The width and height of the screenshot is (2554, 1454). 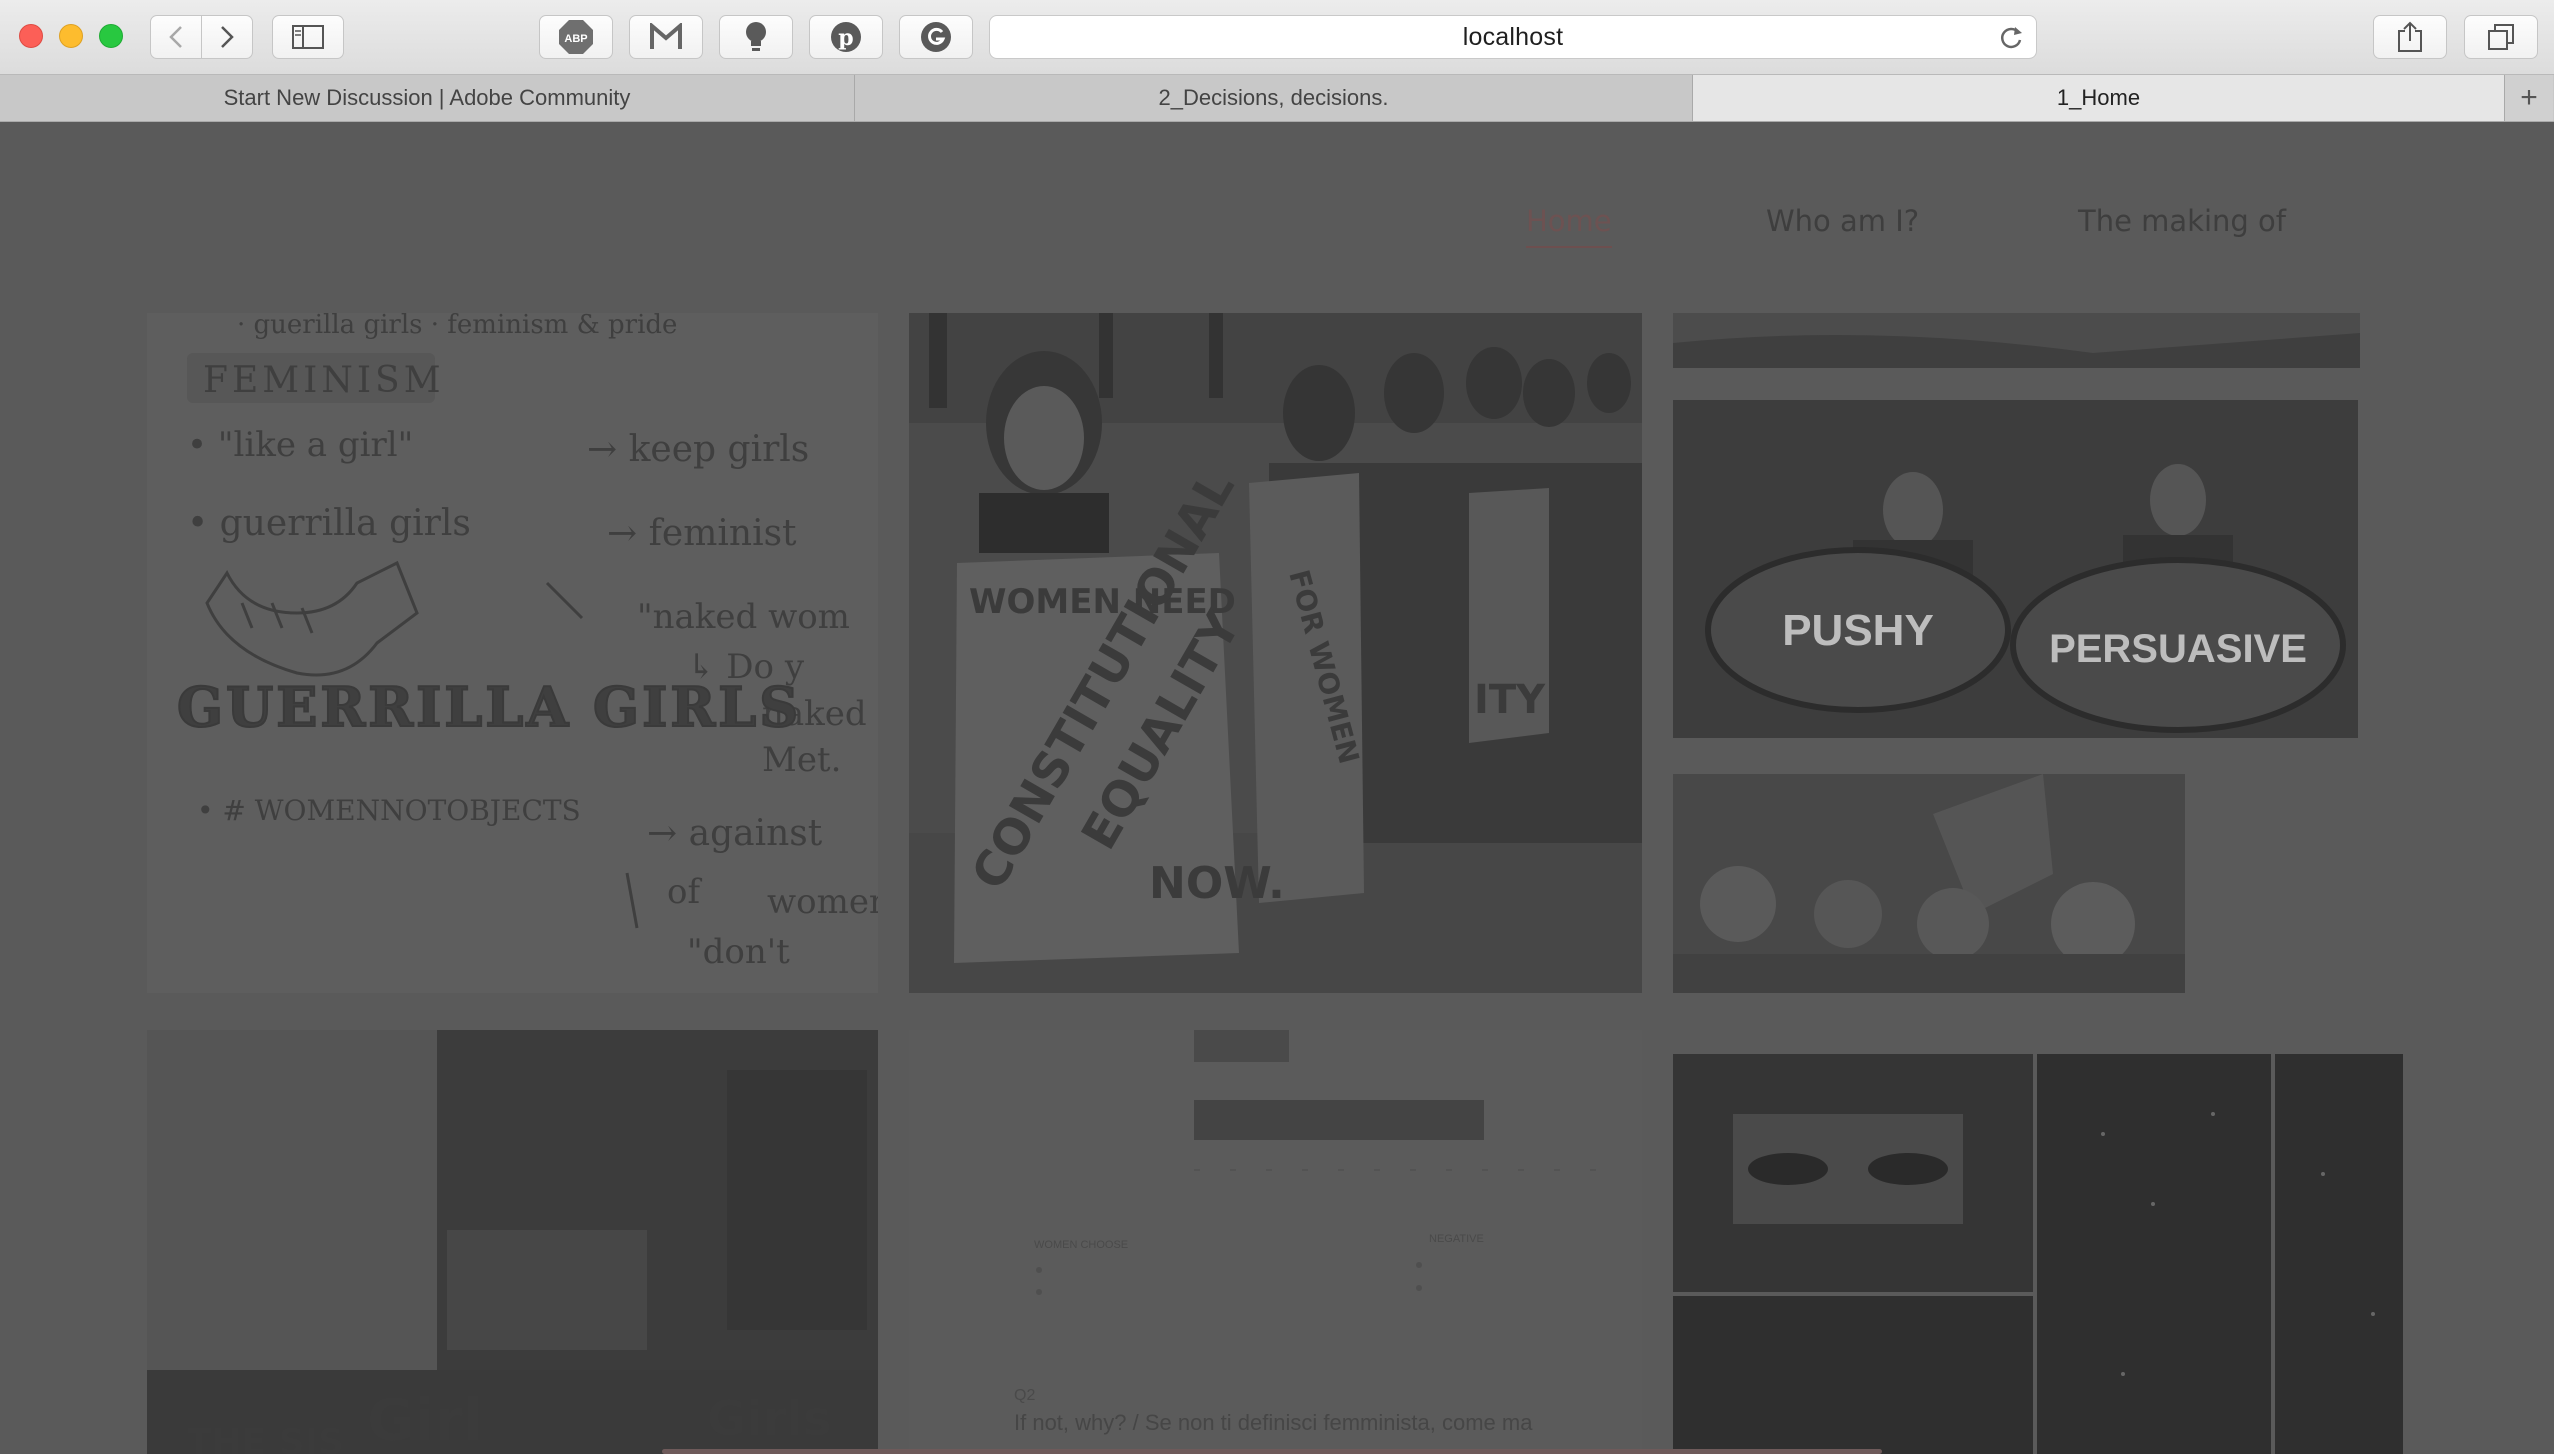 I want to click on lightbulb-icon, so click(x=756, y=36).